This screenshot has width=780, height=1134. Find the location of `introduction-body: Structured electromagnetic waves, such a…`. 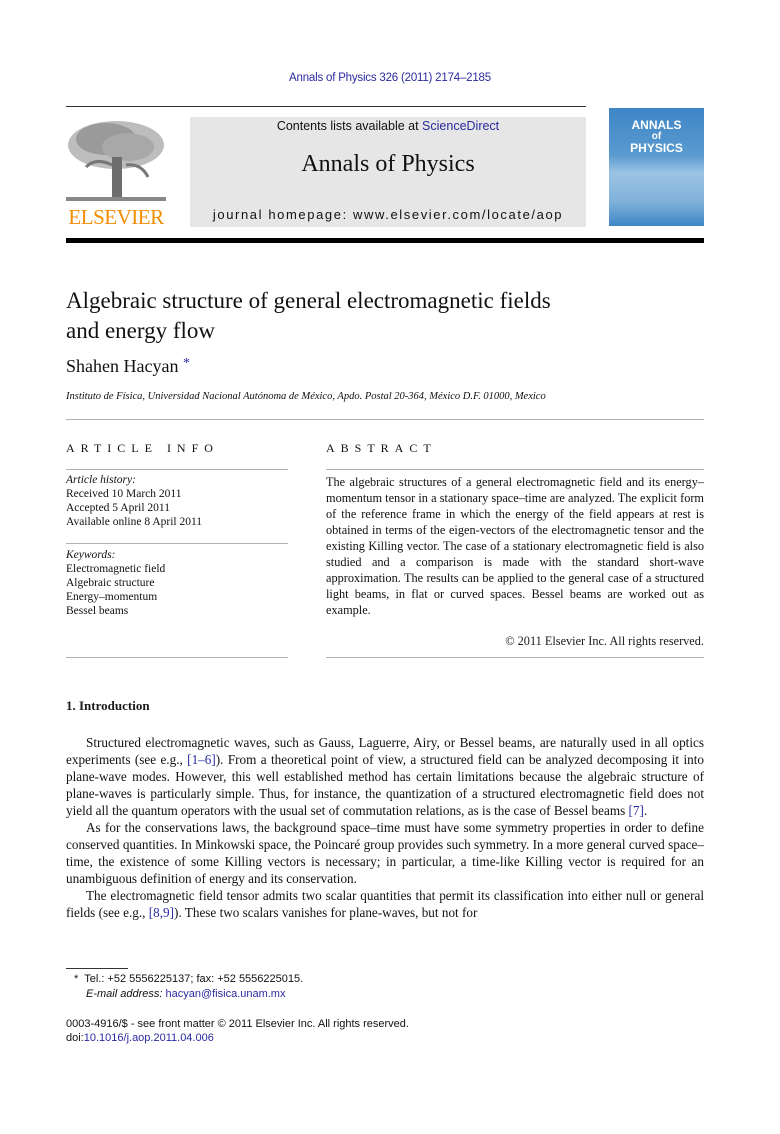

introduction-body: Structured electromagnetic waves, such a… is located at coordinates (385, 827).